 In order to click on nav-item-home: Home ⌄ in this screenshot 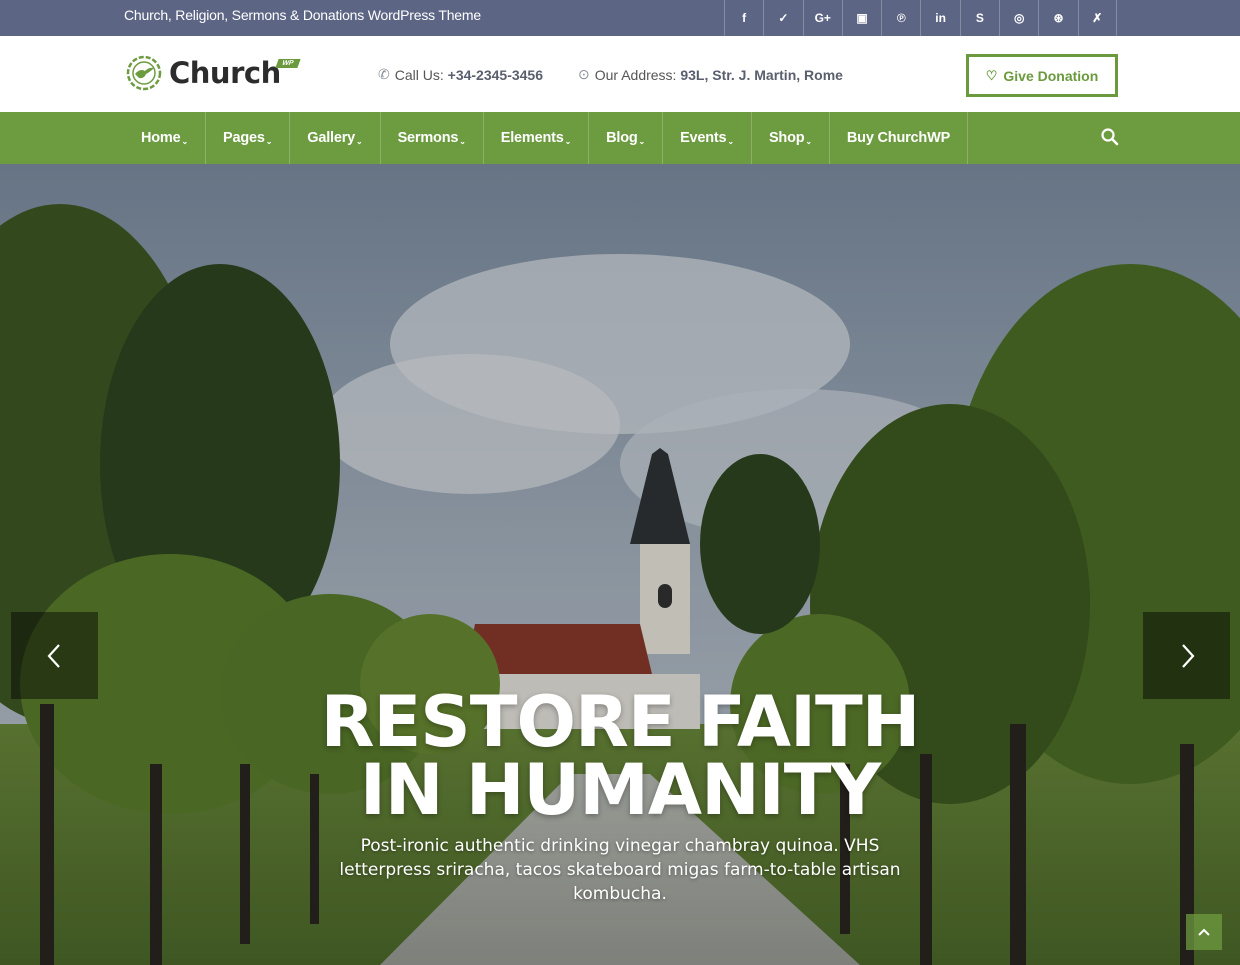, I will do `click(165, 138)`.